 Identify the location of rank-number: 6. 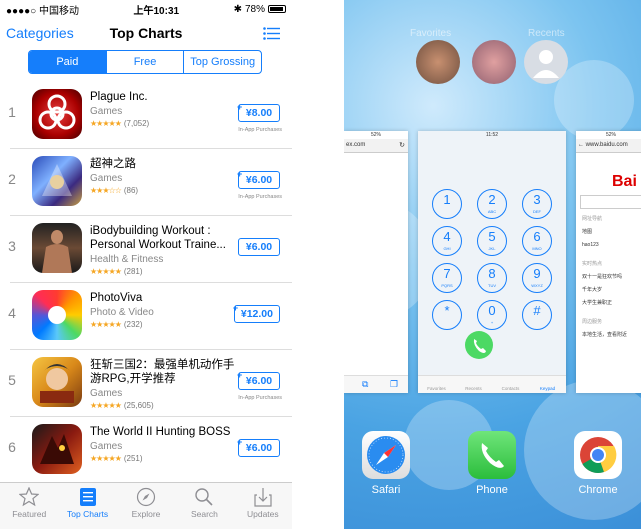
(12, 447).